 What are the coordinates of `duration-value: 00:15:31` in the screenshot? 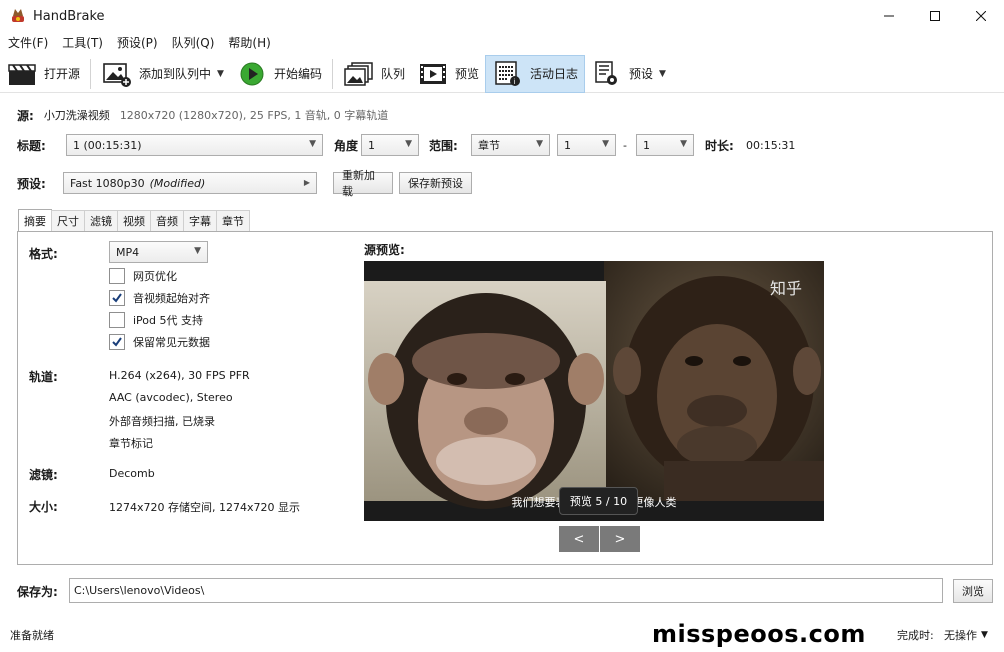 It's located at (771, 145).